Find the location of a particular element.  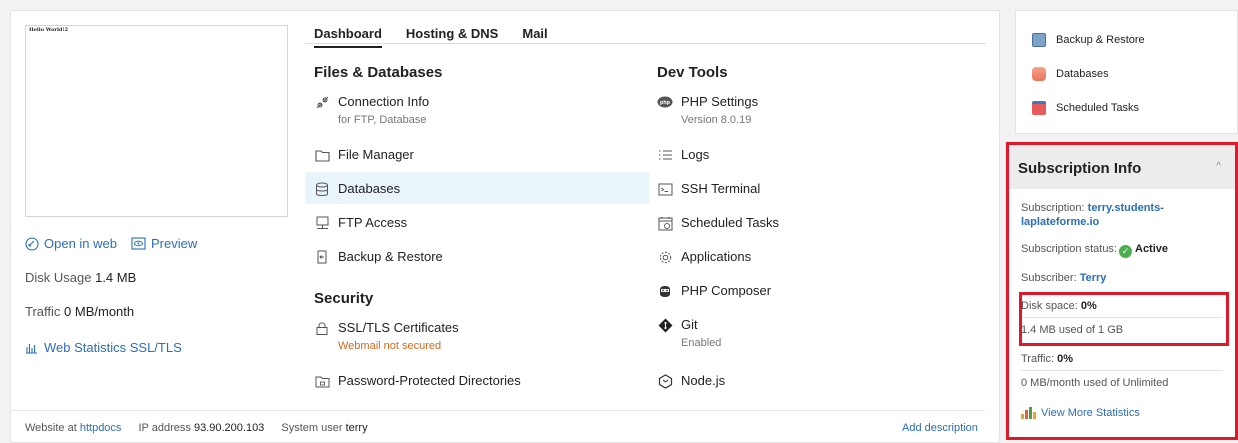

disk-usage-value: 1.4 MB is located at coordinates (116, 277).